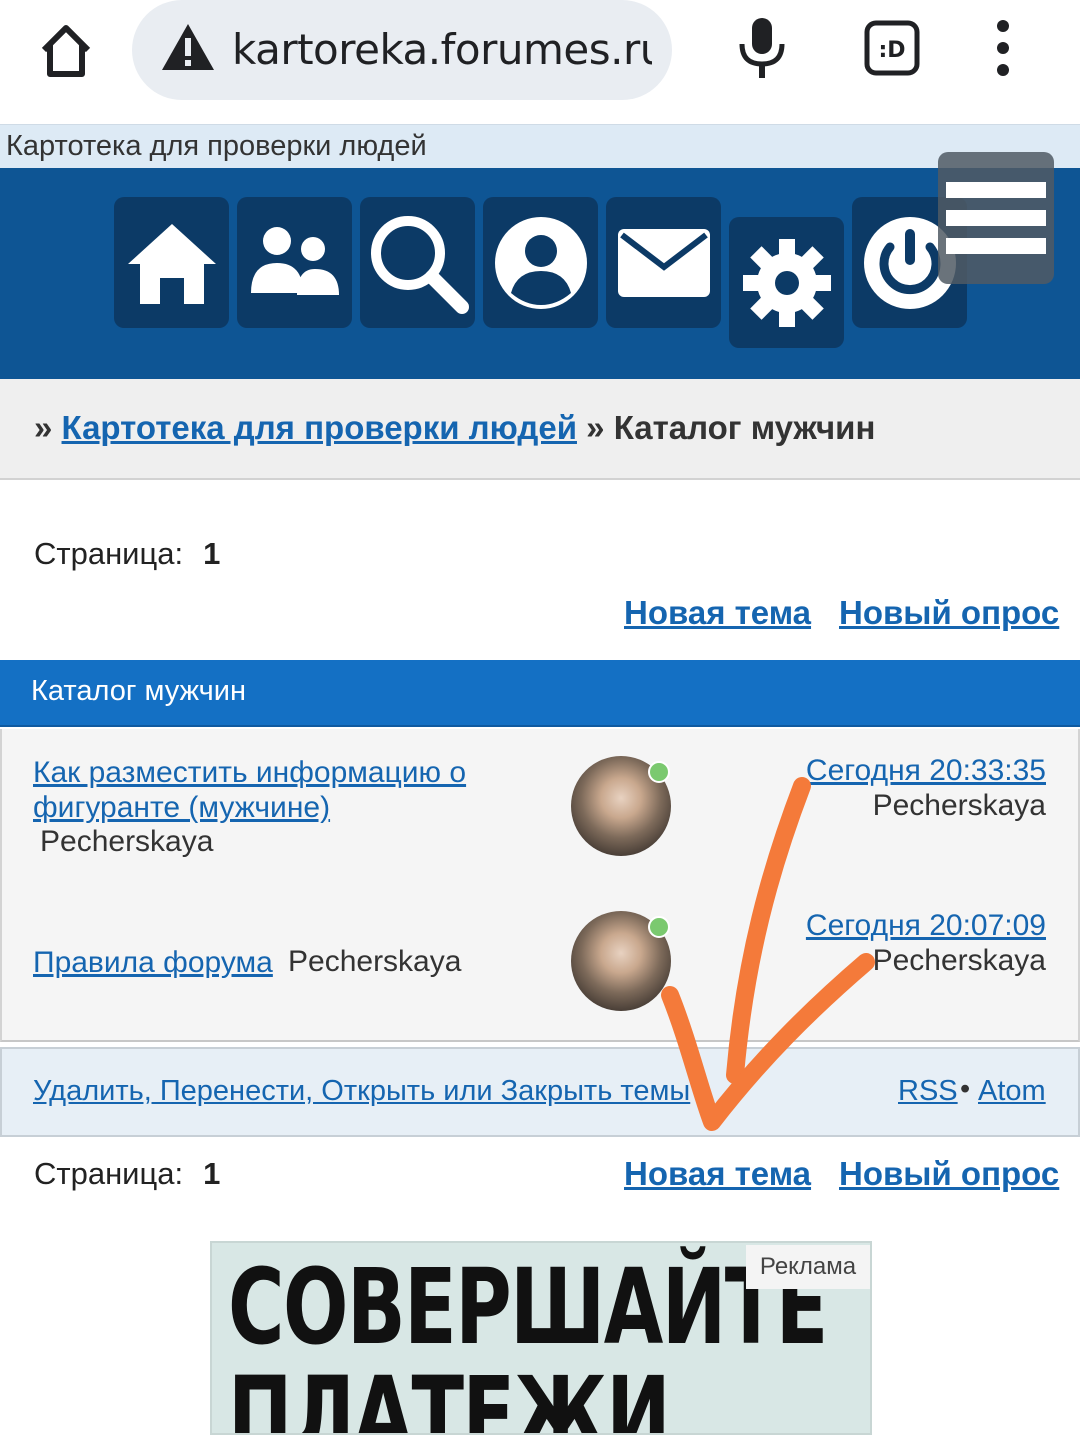  What do you see at coordinates (138, 691) in the screenshot?
I see `forum-header-title: Каталог мужчин` at bounding box center [138, 691].